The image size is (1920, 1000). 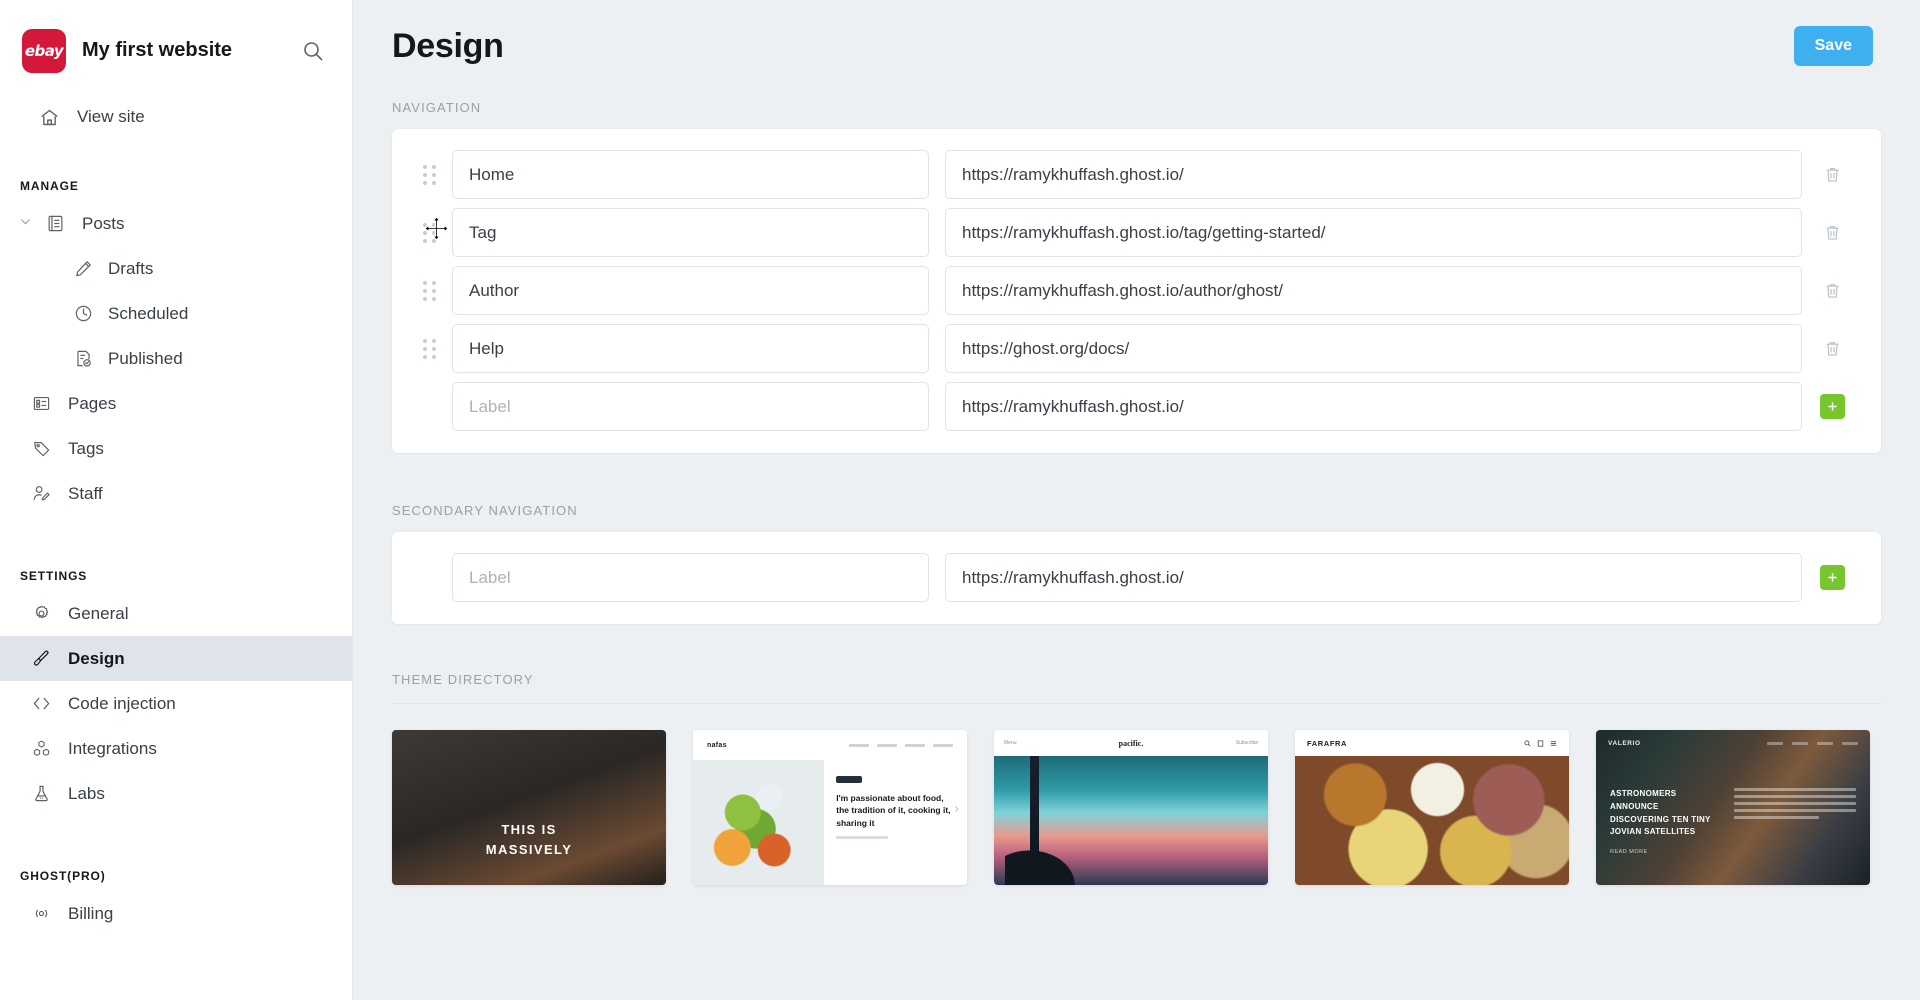 What do you see at coordinates (176, 403) in the screenshot?
I see `sidebar-item-pages: Pages` at bounding box center [176, 403].